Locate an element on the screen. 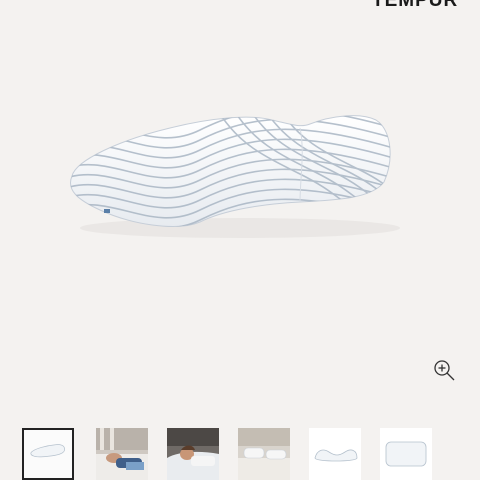 This screenshot has width=480, height=480. pillow-side-sleeper-thumbnail-icon is located at coordinates (193, 454).